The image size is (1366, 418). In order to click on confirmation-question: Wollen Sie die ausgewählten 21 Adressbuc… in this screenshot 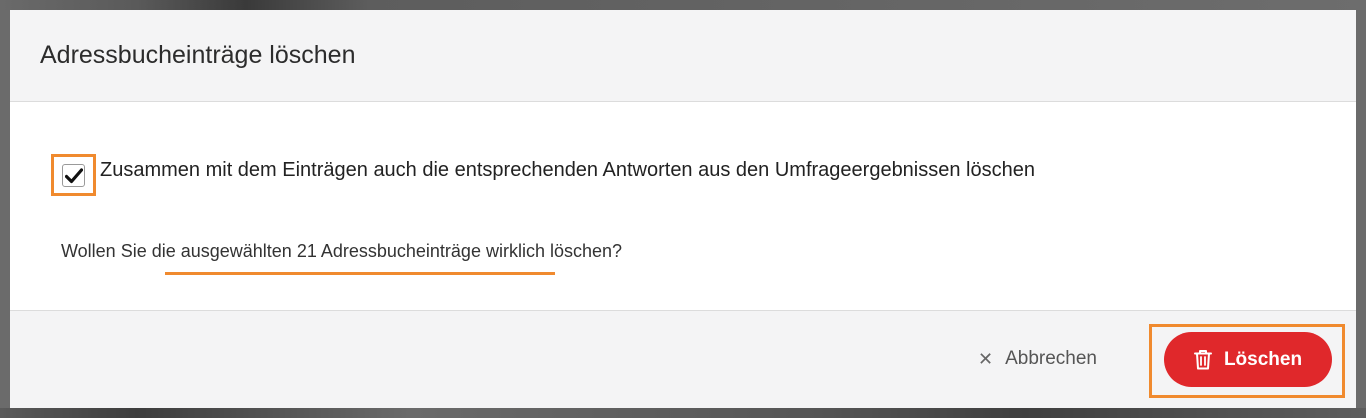, I will do `click(342, 251)`.